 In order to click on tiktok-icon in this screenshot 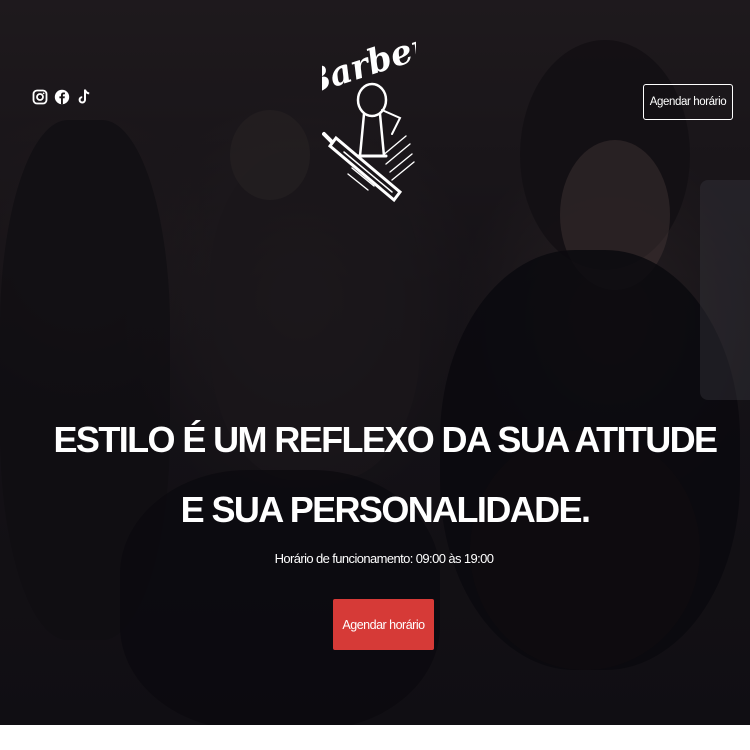, I will do `click(84, 97)`.